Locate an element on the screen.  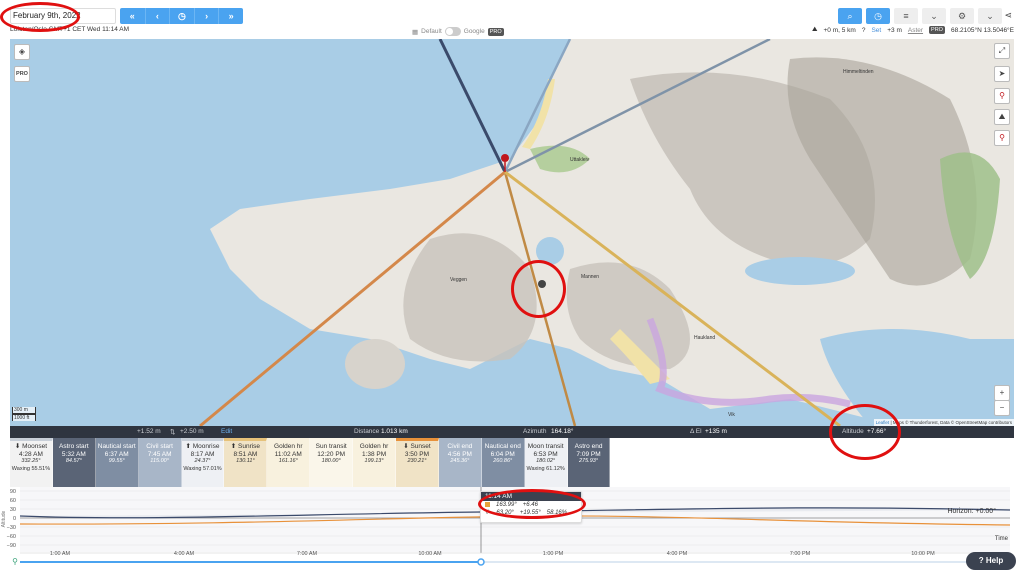
location-time: Lofoten/Oslo GMT+1 CET Wed 11:14 AM is located at coordinates (70, 29).